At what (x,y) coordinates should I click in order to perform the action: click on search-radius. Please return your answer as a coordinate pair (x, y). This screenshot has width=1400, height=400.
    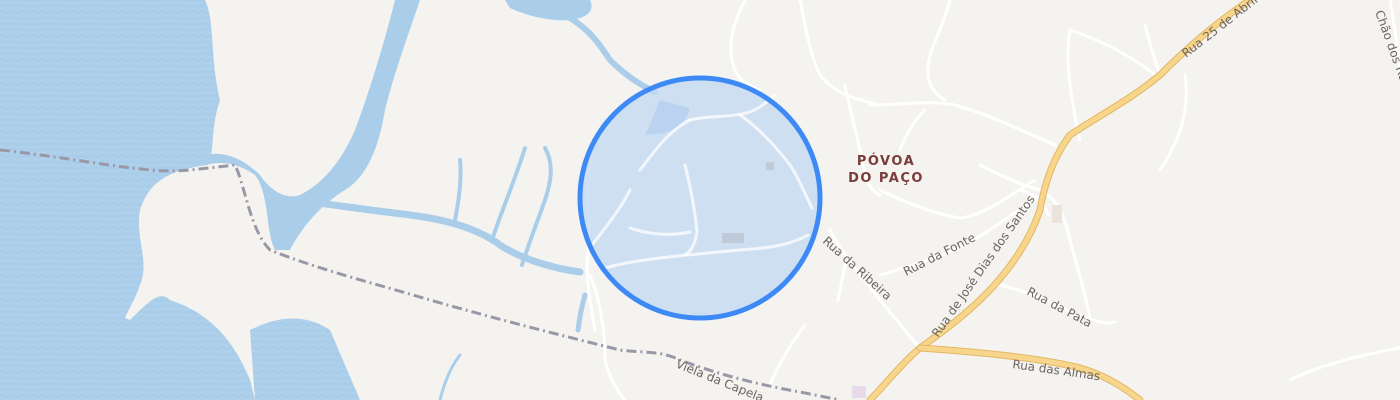
    Looking at the image, I should click on (700, 198).